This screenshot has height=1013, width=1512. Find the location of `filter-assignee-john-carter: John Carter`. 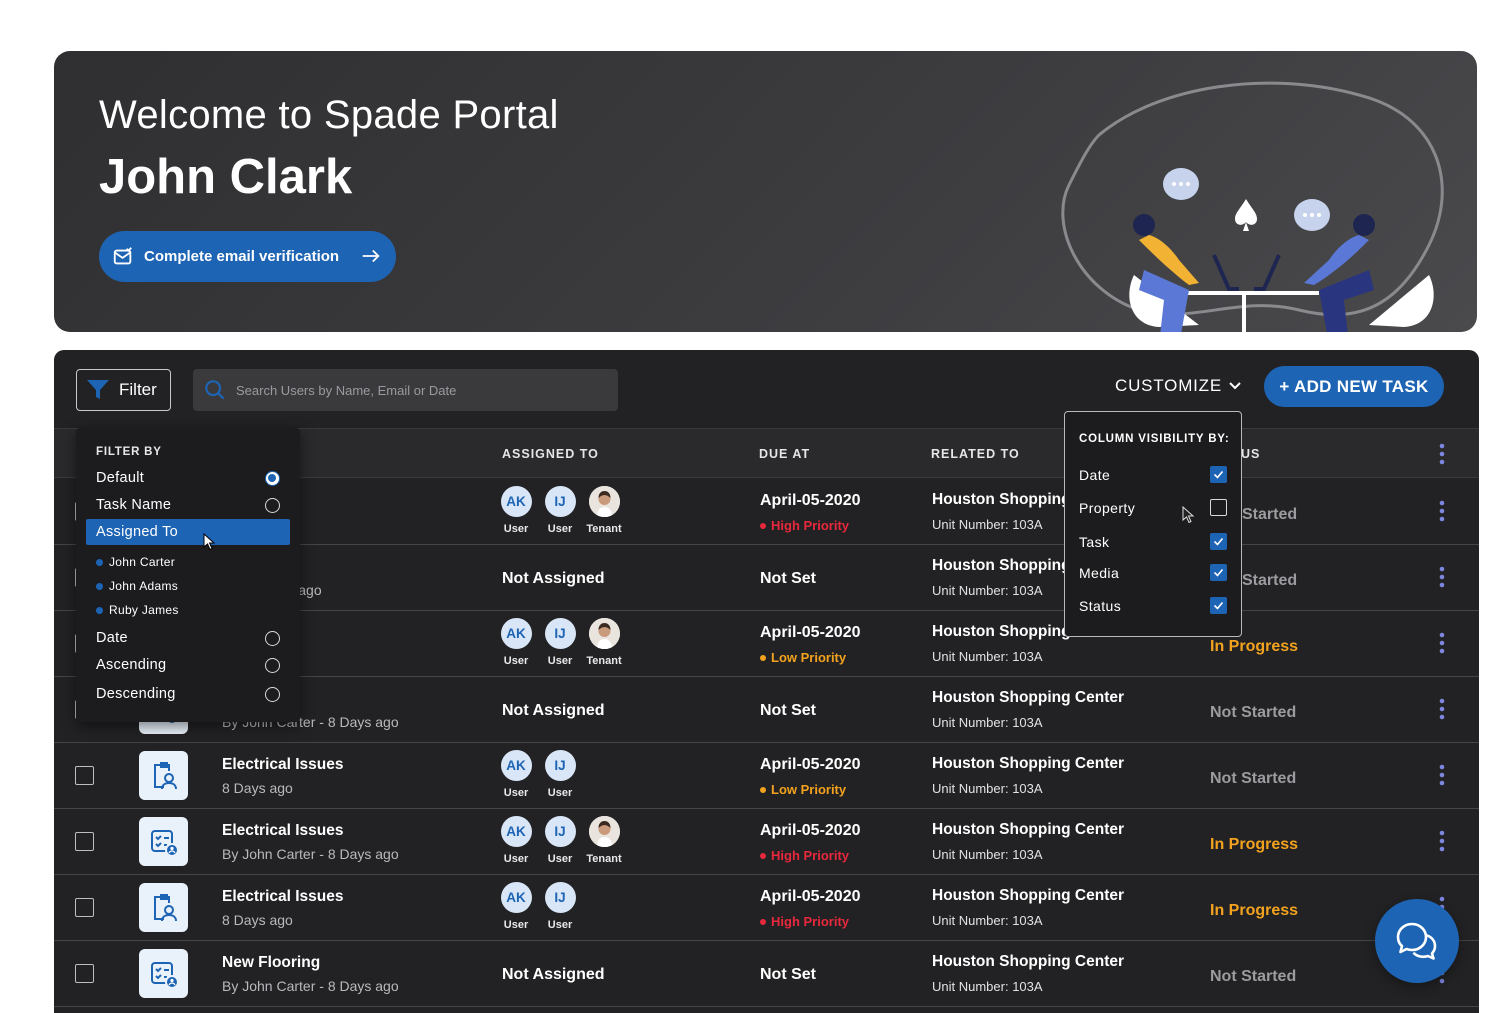

filter-assignee-john-carter: John Carter is located at coordinates (135, 562).